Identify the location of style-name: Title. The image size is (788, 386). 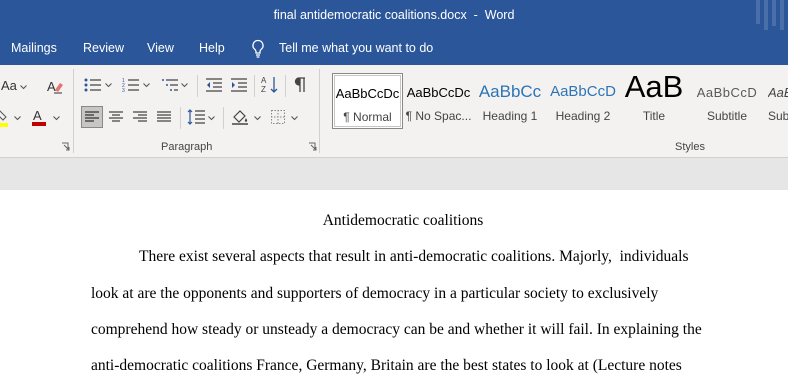
(654, 116).